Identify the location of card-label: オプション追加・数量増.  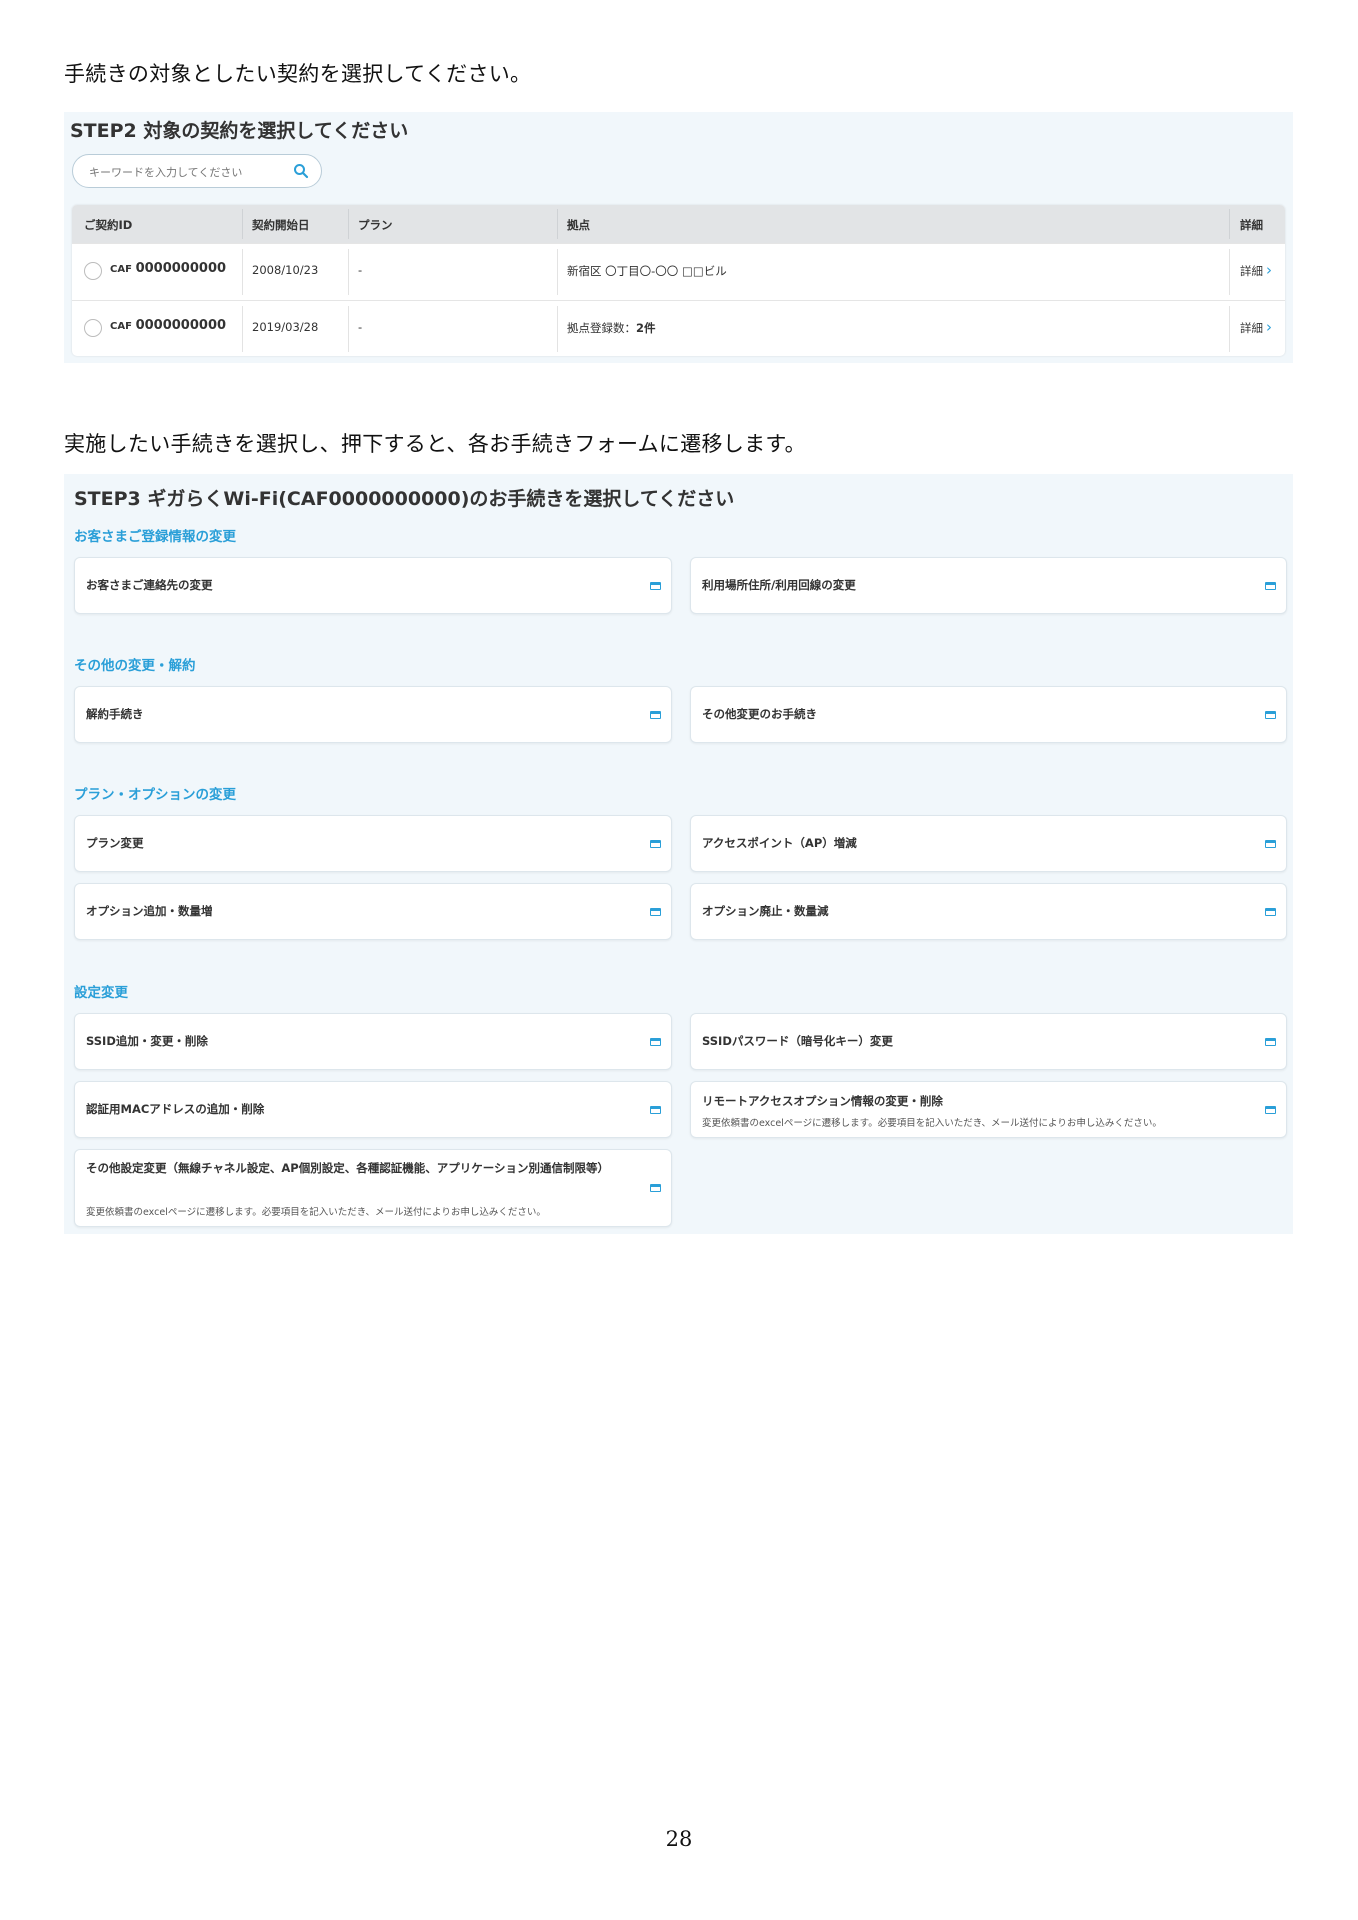
(149, 911).